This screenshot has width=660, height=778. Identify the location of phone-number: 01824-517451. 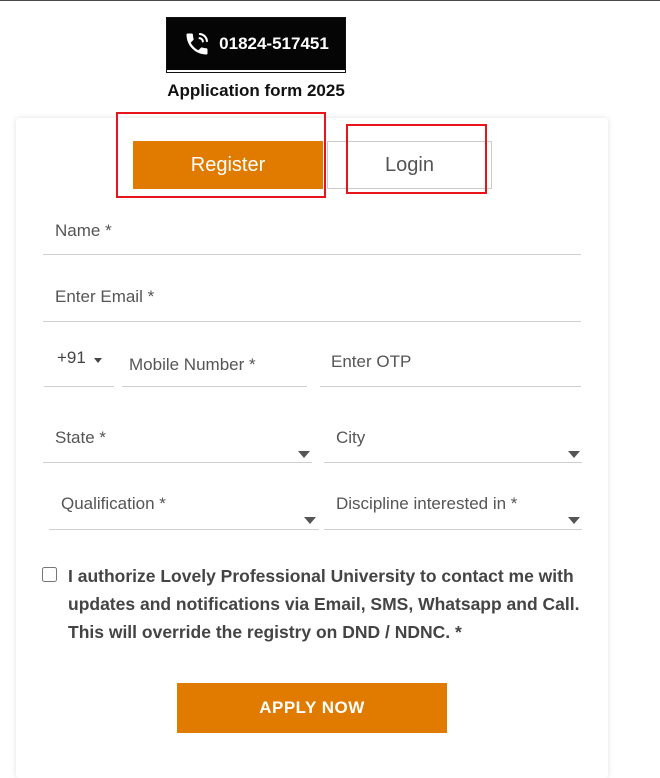
(274, 43).